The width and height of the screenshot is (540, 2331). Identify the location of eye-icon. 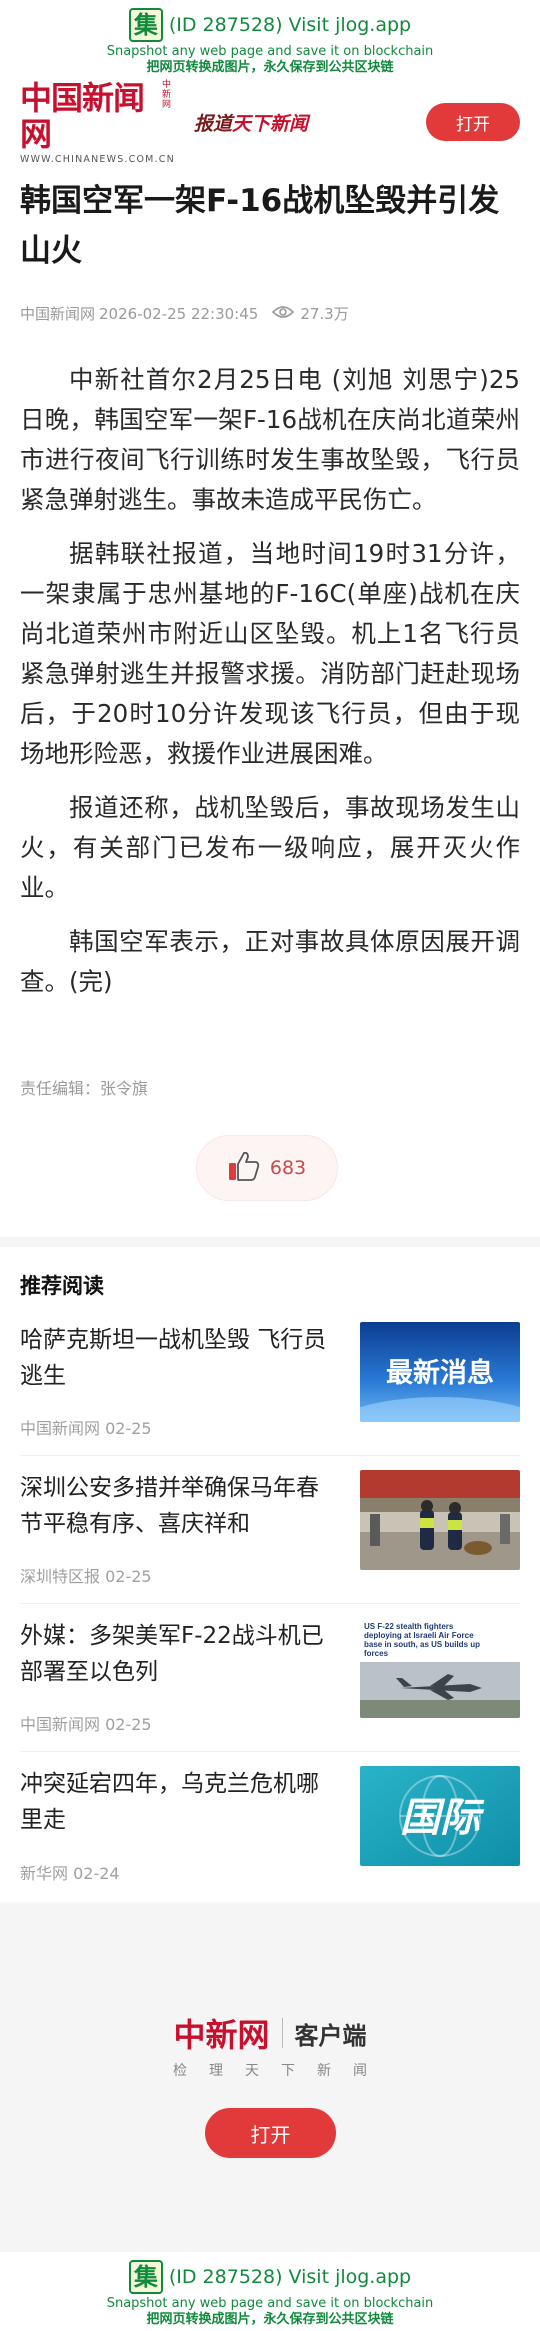
(283, 314).